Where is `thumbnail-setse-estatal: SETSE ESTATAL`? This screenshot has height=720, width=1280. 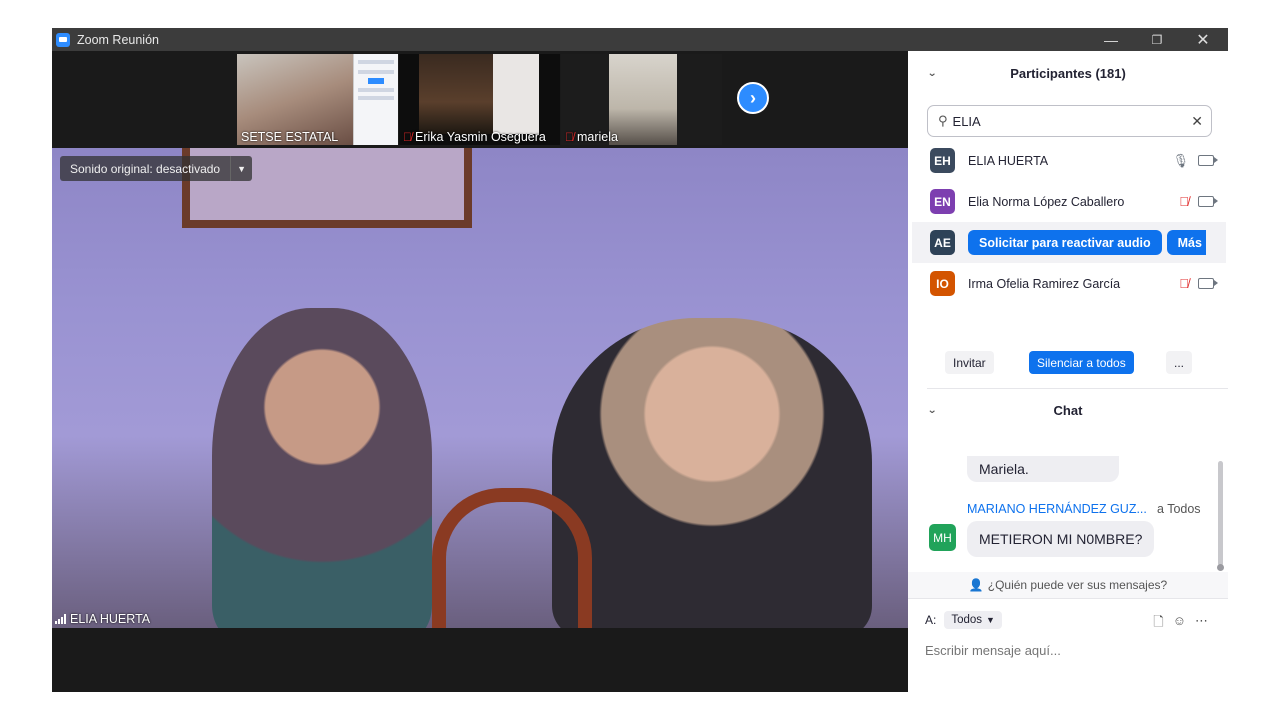 thumbnail-setse-estatal: SETSE ESTATAL is located at coordinates (317, 99).